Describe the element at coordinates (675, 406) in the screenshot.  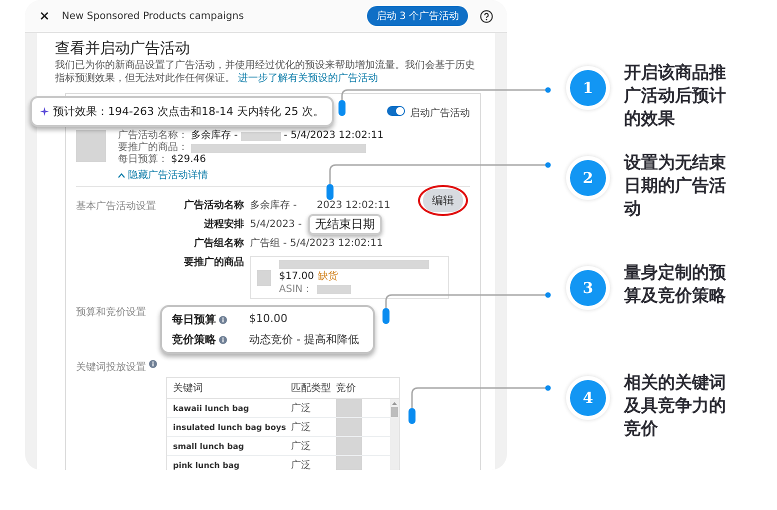
I see `annotation-text: 相关的关键词及具竞争力的竞价` at that location.